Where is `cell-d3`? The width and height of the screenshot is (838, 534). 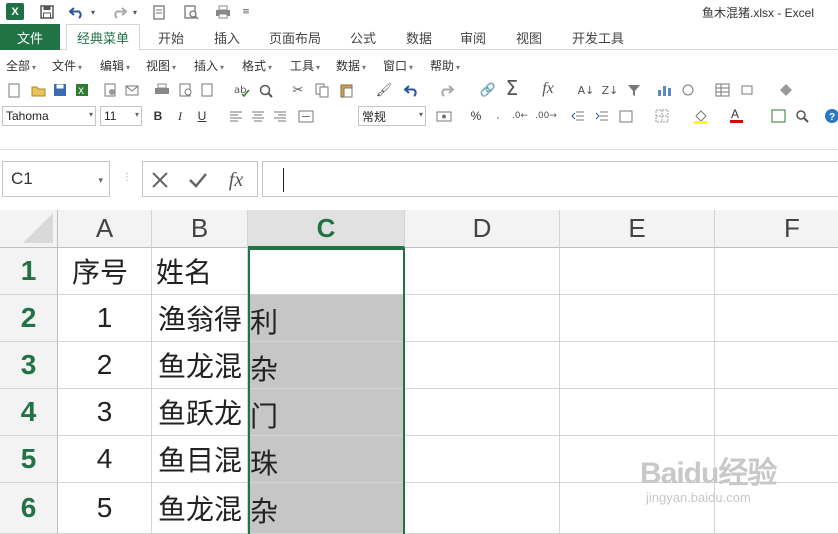
cell-d3 is located at coordinates (482, 365).